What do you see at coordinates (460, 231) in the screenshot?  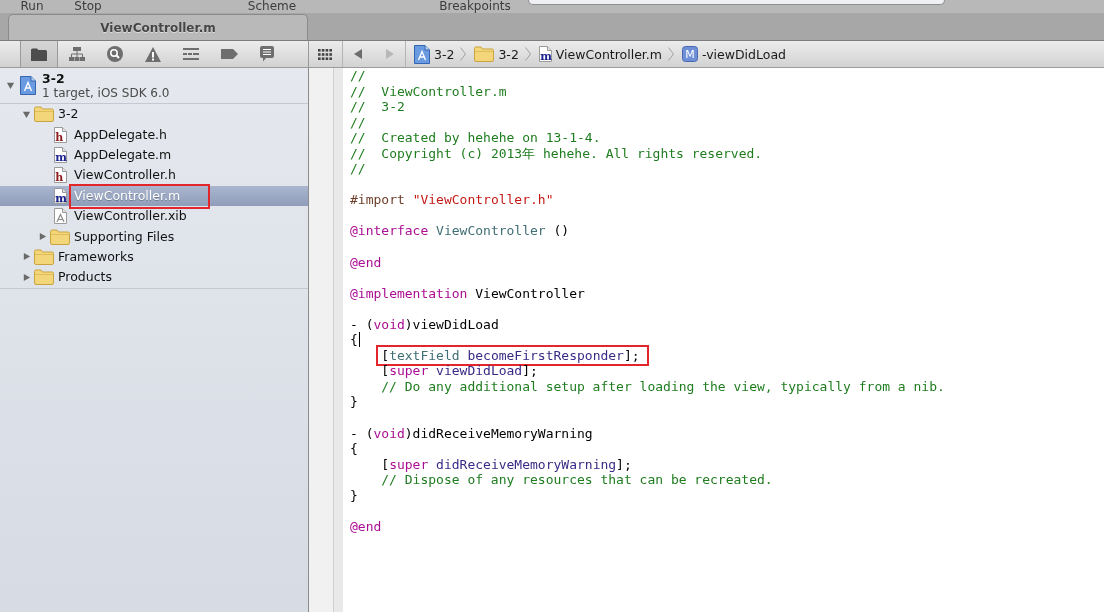 I see `code-line: @interface ViewController ()` at bounding box center [460, 231].